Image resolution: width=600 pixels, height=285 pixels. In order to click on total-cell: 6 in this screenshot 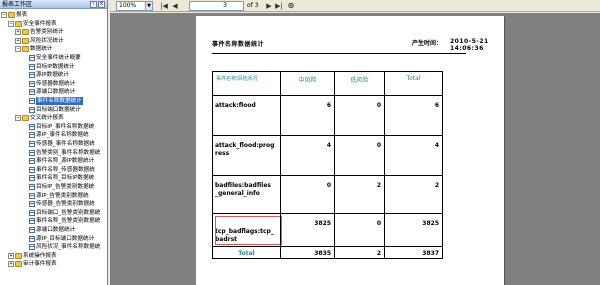, I will do `click(413, 115)`.